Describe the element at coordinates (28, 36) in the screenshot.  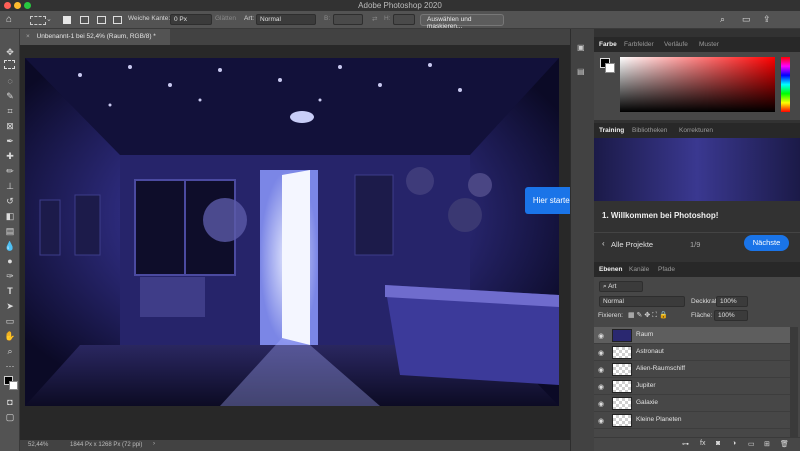
I see `close-tab-icon: ×` at that location.